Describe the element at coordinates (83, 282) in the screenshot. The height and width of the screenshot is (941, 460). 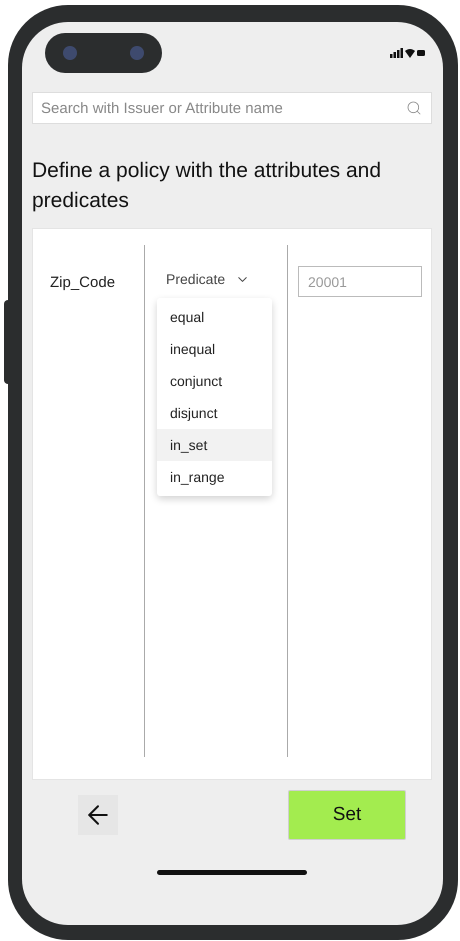
I see `attribute-name: Zip_Code` at that location.